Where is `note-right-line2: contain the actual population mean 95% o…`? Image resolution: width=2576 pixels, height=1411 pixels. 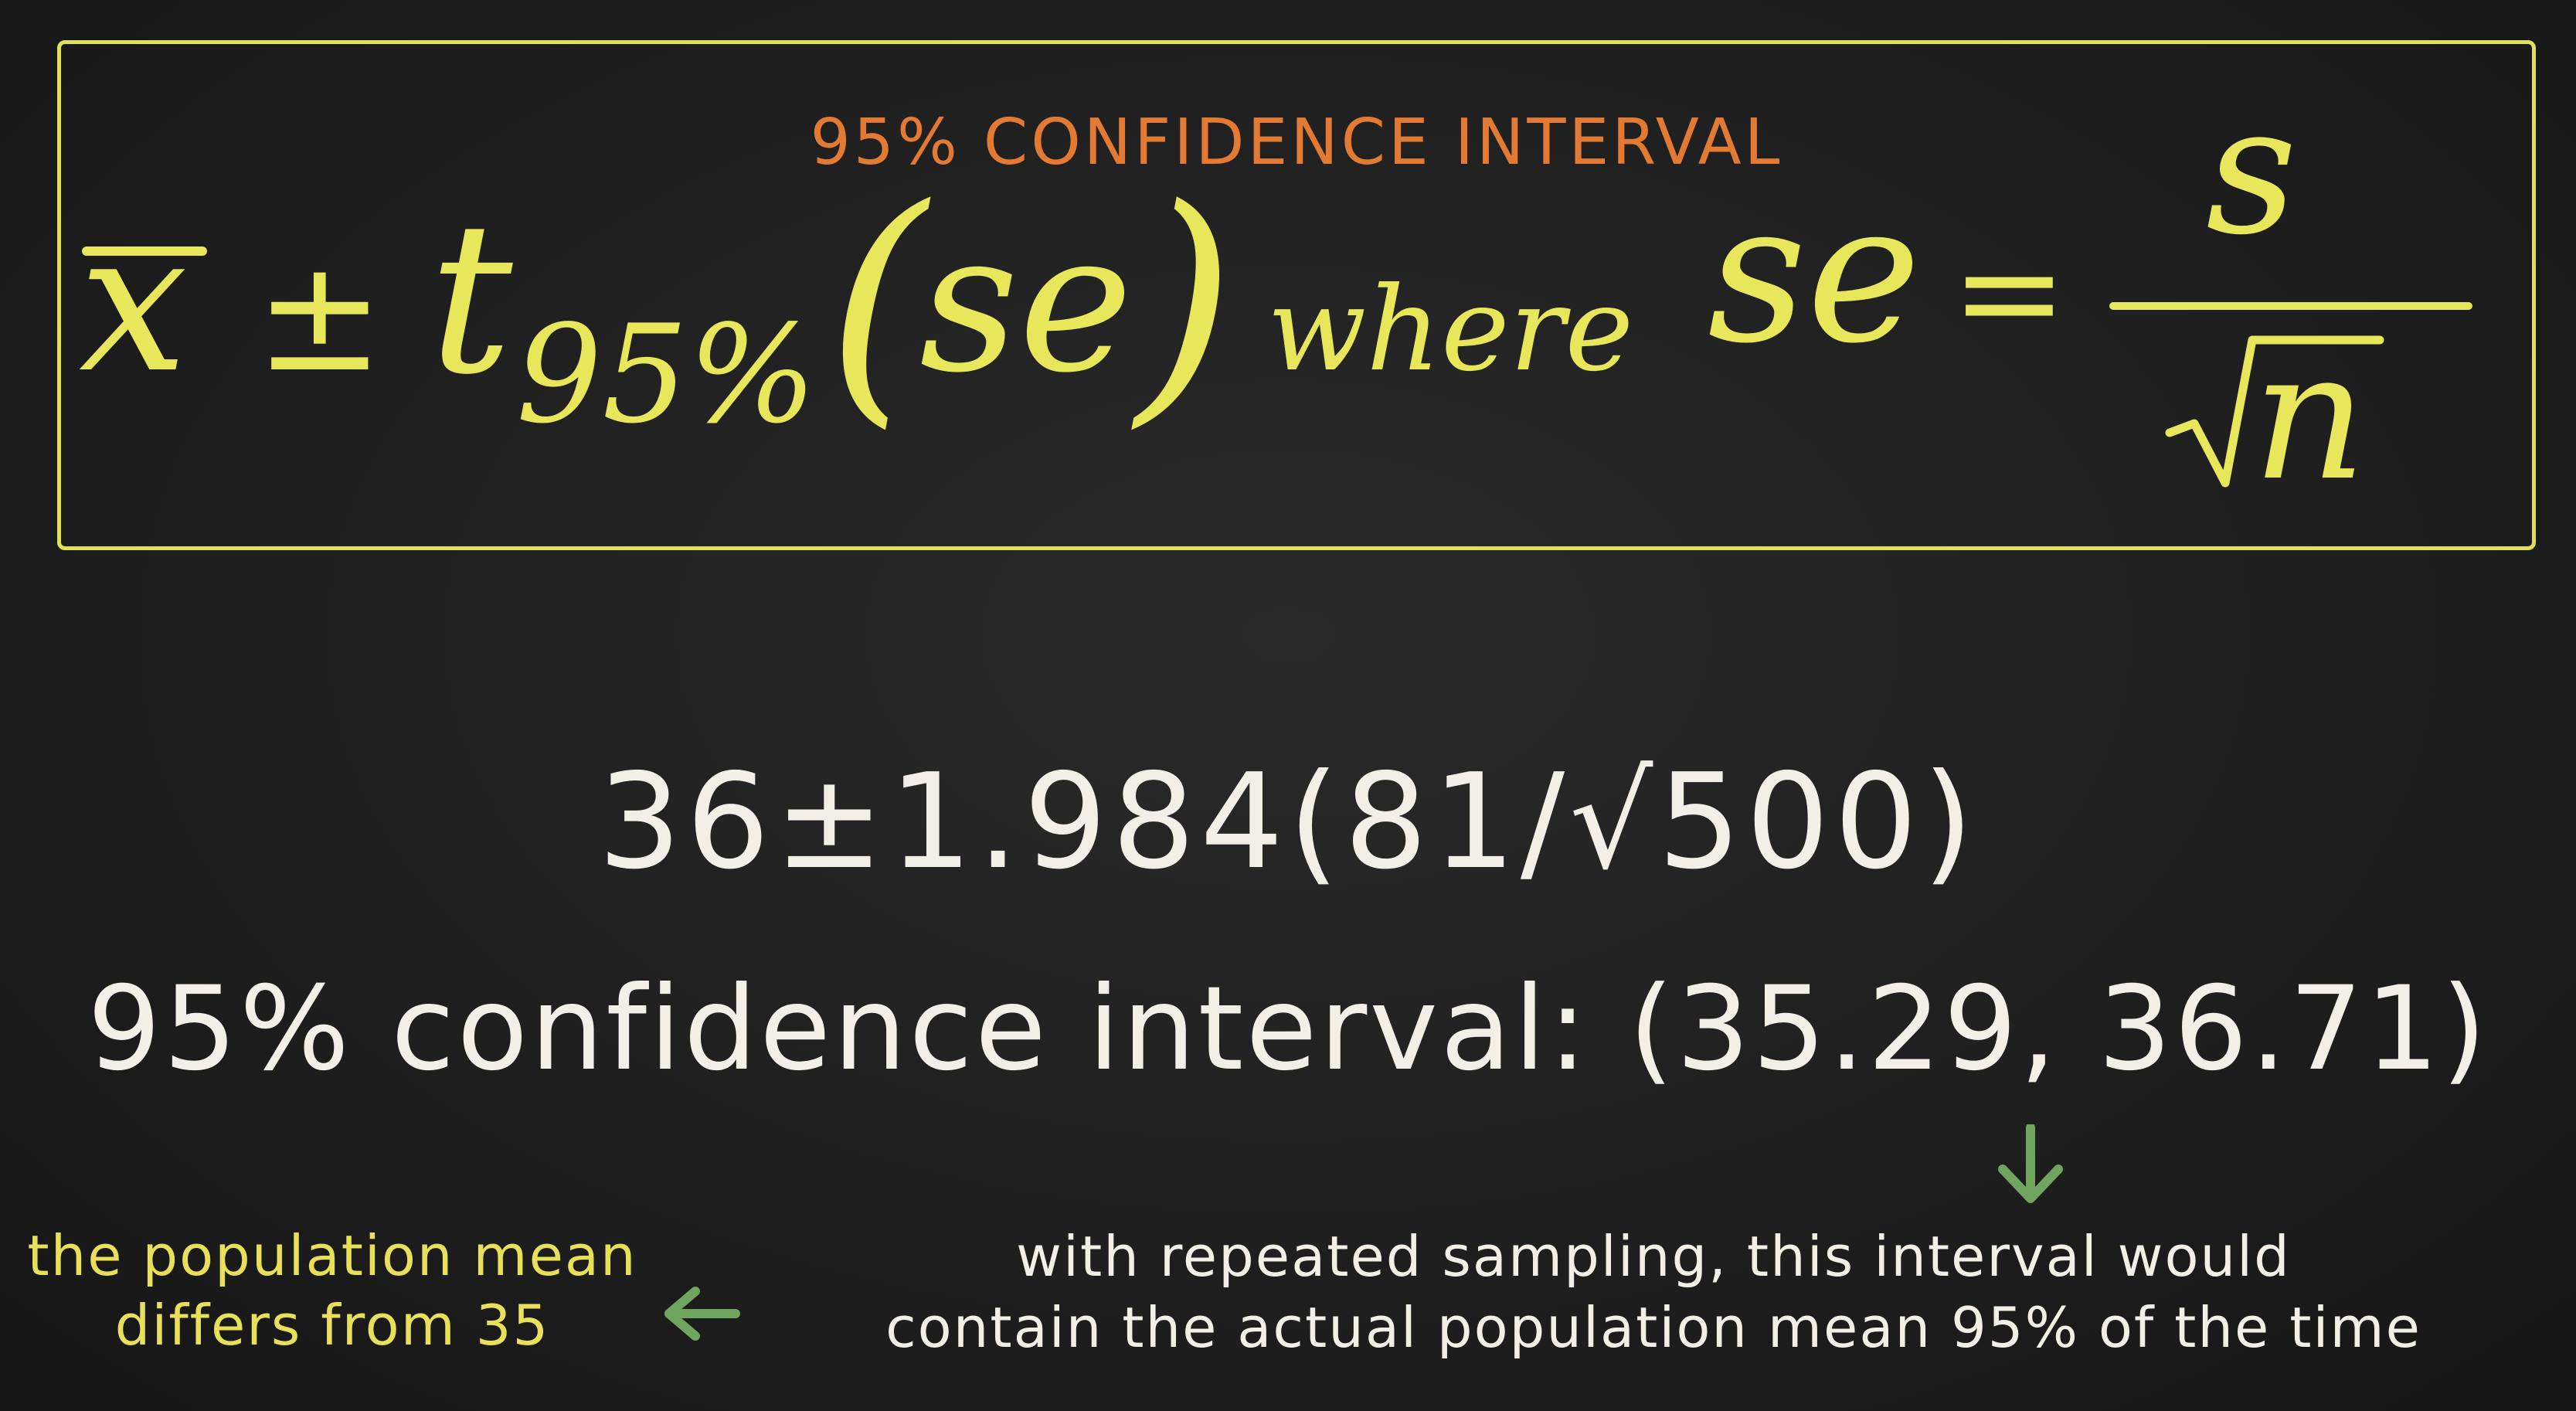
note-right-line2: contain the actual population mean 95% o… is located at coordinates (1653, 1327).